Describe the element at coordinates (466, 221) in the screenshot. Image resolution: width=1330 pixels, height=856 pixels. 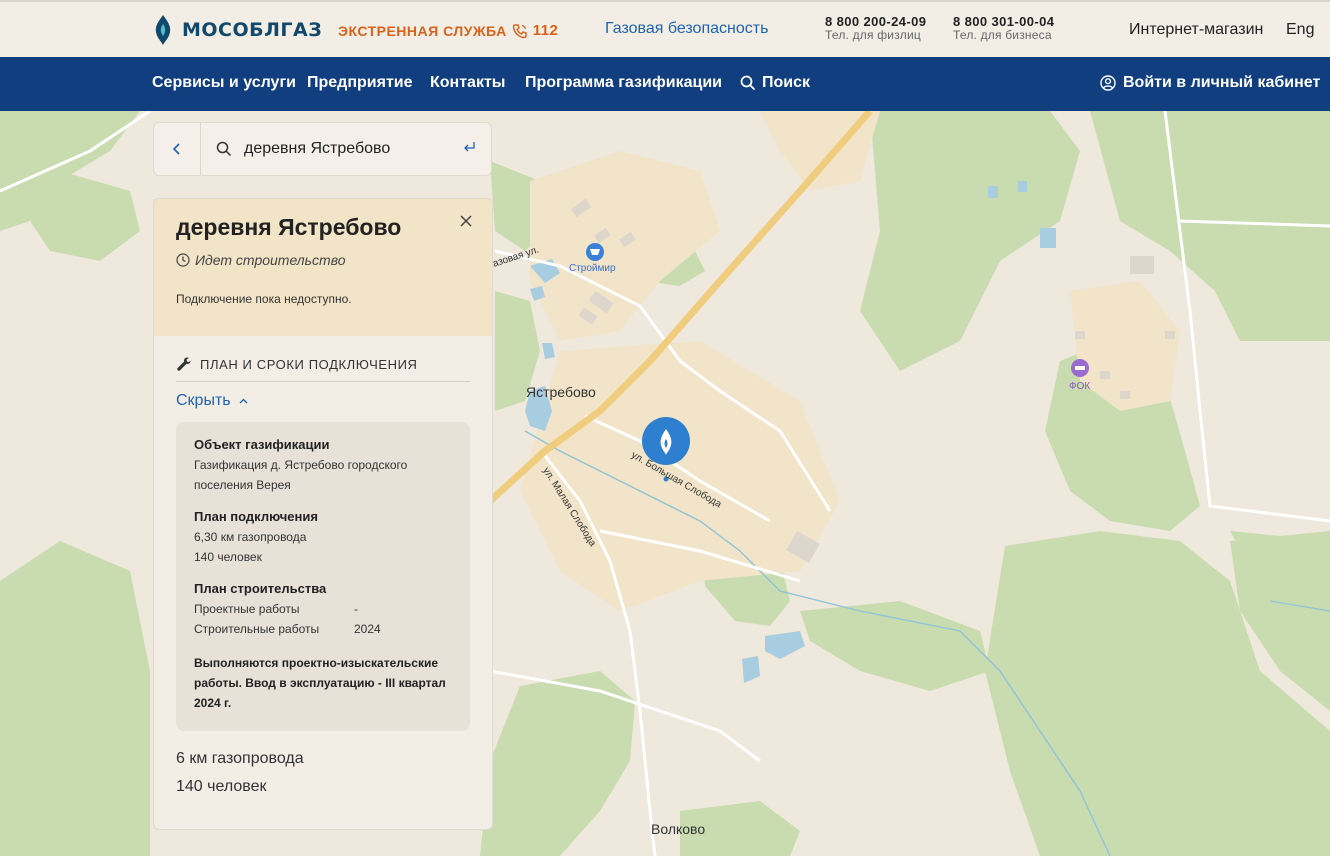
I see `close-icon` at that location.